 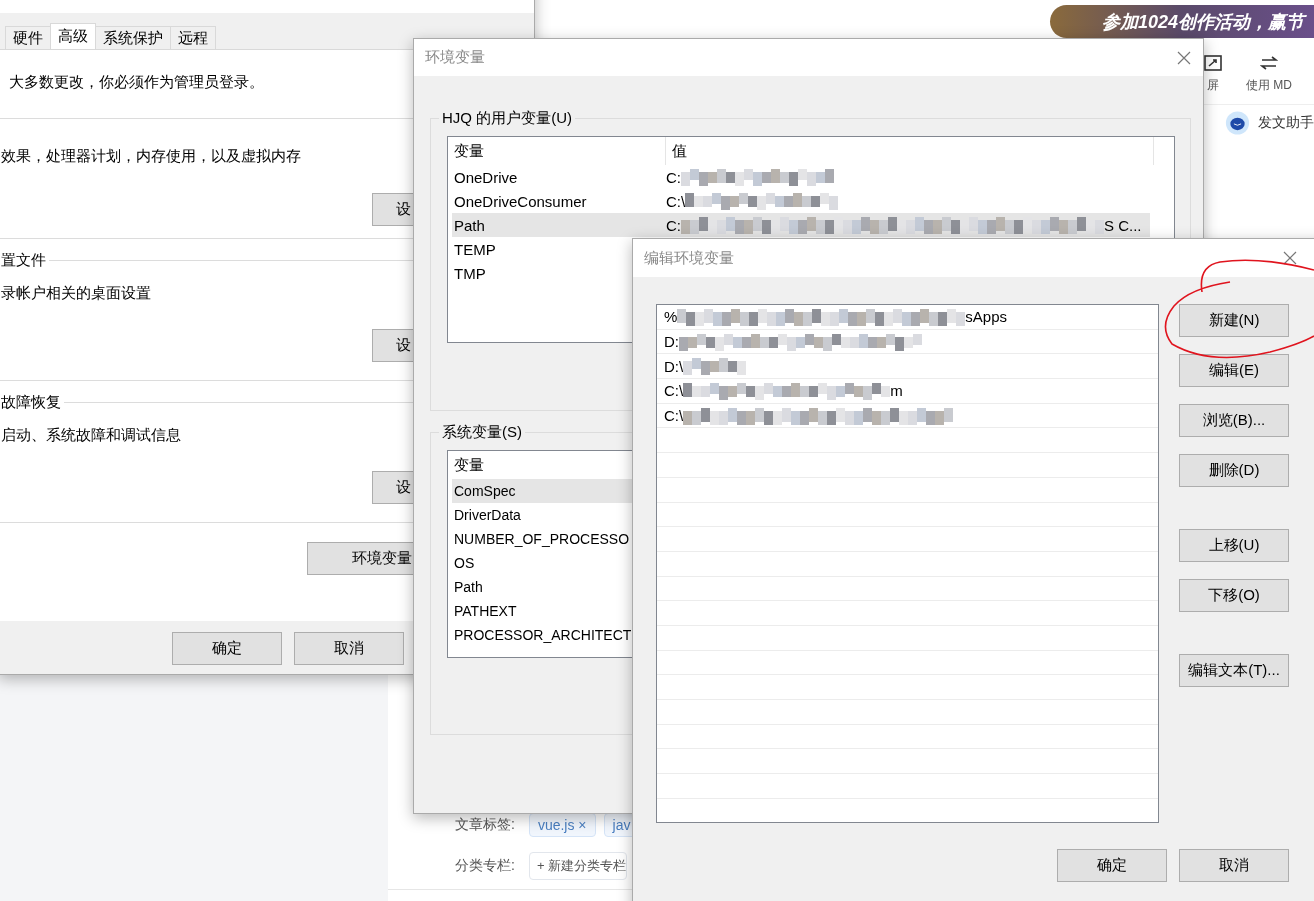 I want to click on group-title: 系统变量(S), so click(x=482, y=432).